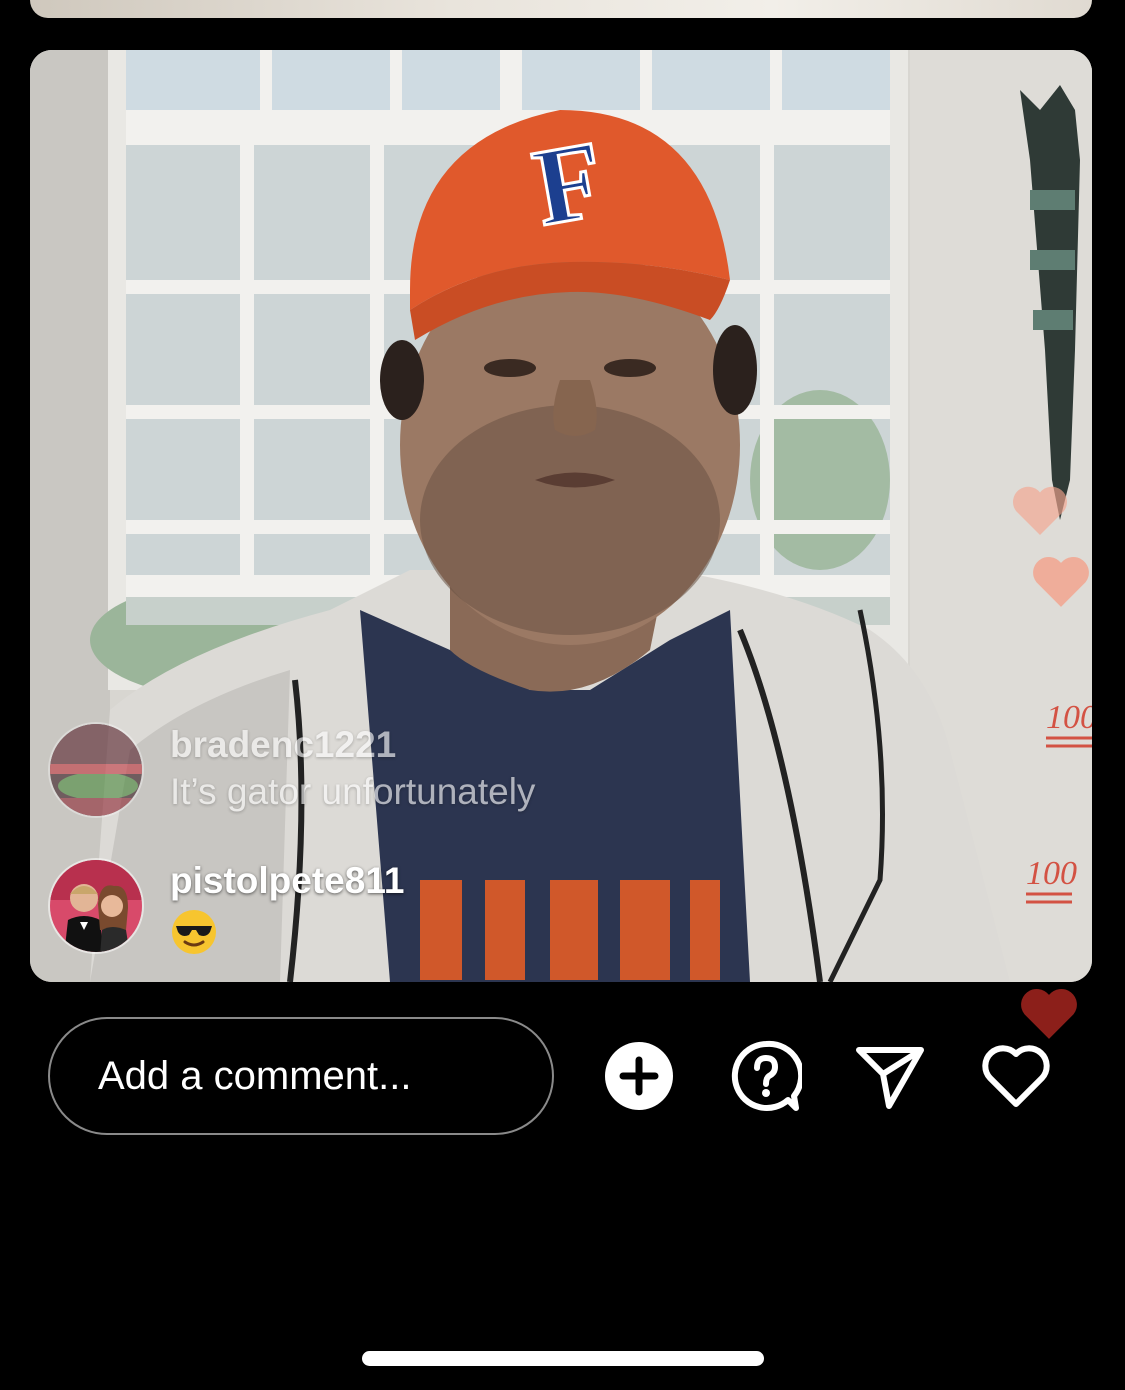  I want to click on question-icon, so click(767, 1076).